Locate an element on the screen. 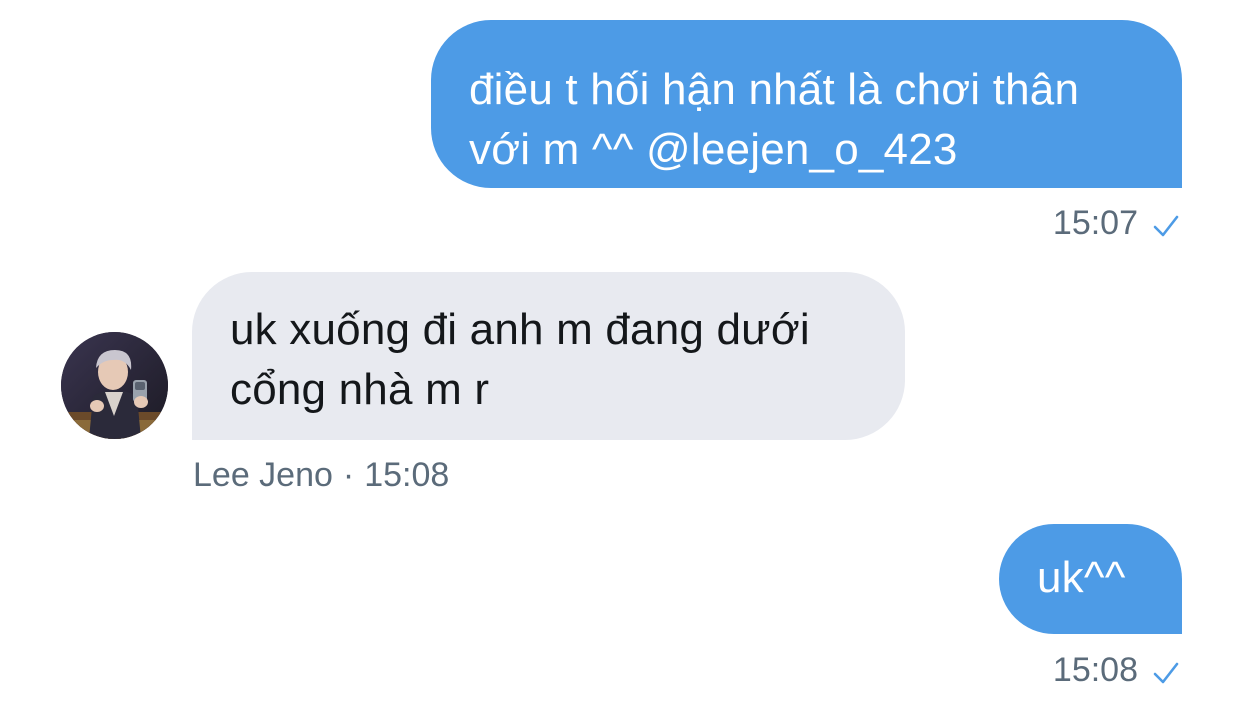  outgoing-message-bubble: uk^^ is located at coordinates (1090, 579).